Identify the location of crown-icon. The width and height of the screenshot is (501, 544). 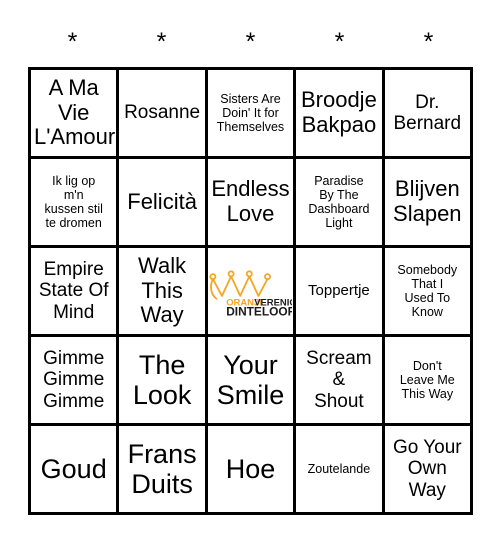
(240, 285).